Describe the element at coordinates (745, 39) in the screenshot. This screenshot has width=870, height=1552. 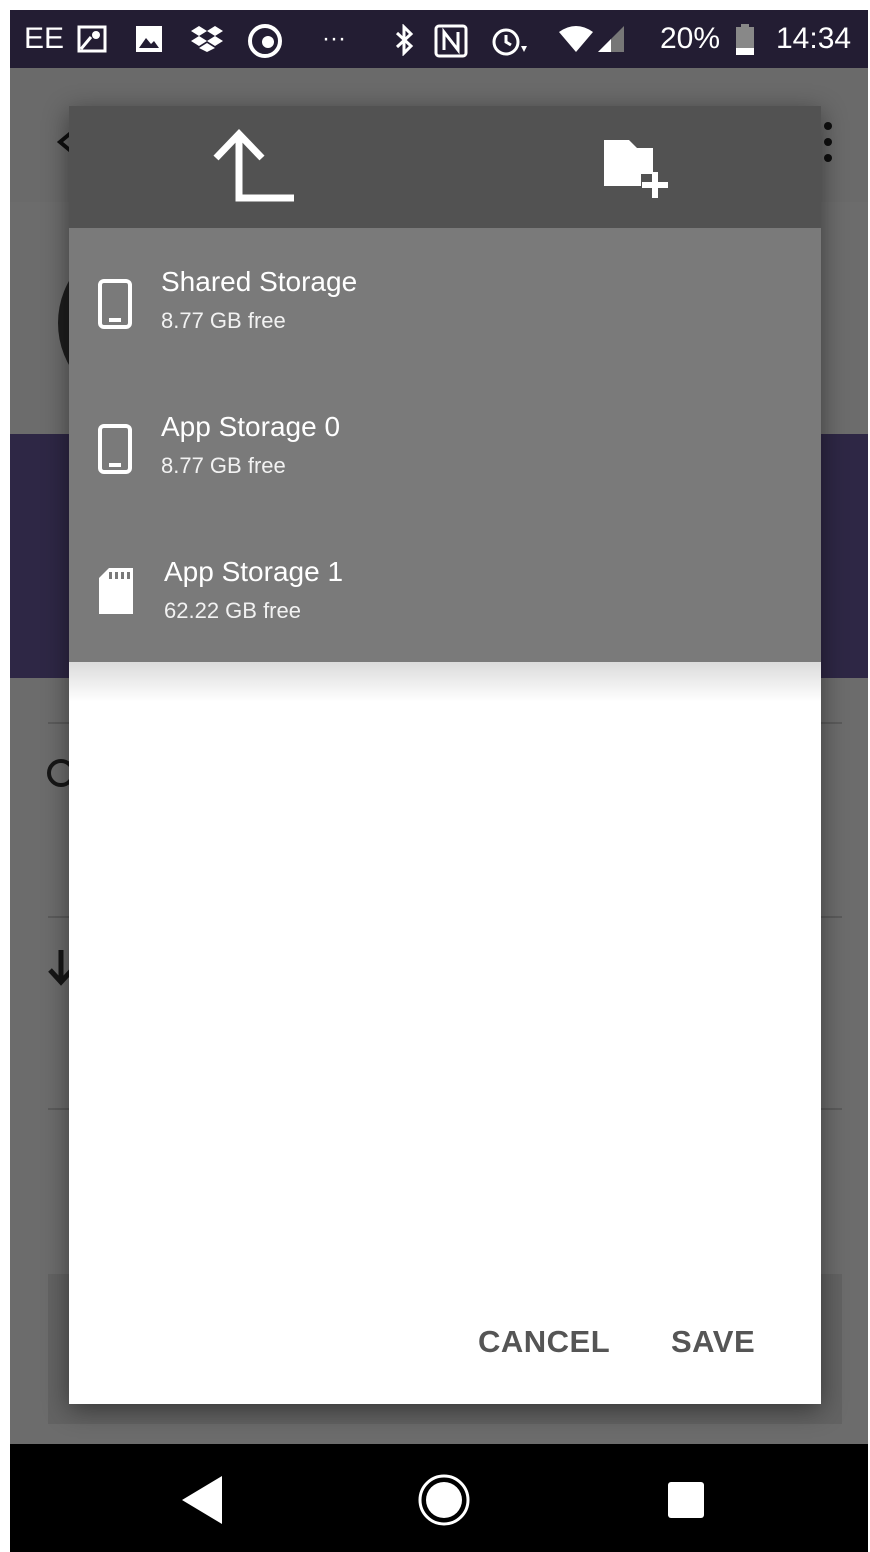
I see `battery-icon` at that location.